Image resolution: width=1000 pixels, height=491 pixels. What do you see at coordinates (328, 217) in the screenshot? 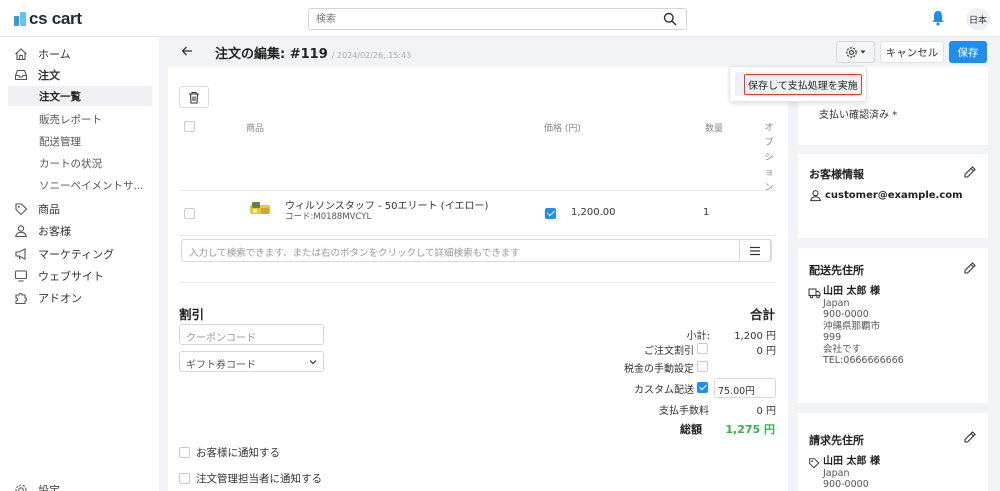
I see `product-code: コード:M0188MVCYL` at bounding box center [328, 217].